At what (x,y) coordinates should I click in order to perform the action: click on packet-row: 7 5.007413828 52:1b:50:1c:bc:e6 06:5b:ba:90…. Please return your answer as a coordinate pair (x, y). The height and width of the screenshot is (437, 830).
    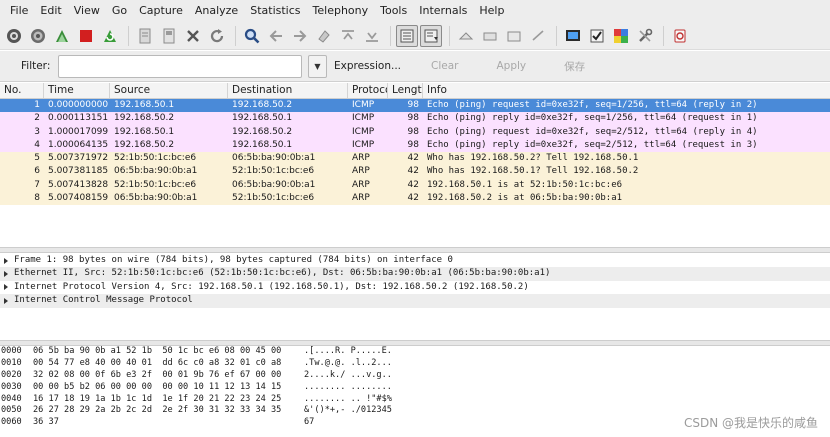
    Looking at the image, I should click on (415, 185).